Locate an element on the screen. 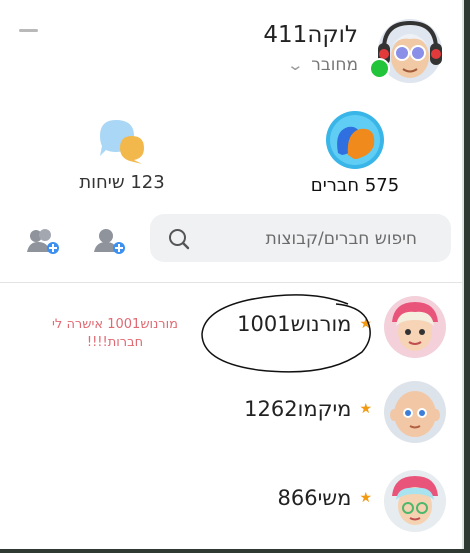 This screenshot has height=553, width=470. search-input is located at coordinates (302, 239).